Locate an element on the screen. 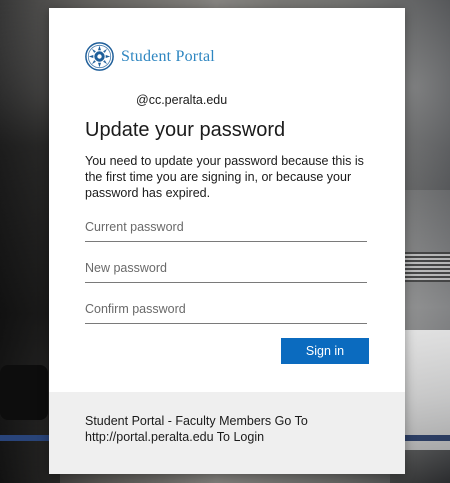  confirm-password-field is located at coordinates (226, 309).